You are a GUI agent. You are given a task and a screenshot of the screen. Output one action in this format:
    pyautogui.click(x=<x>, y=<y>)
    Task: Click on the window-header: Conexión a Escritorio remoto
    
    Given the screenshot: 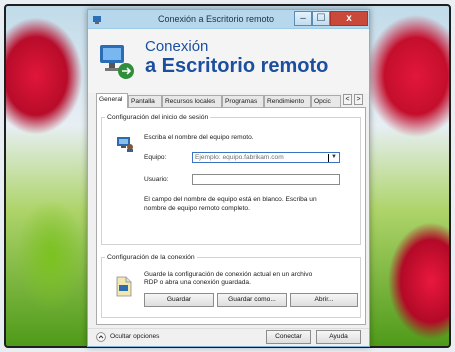 What is the action you would take?
    pyautogui.click(x=228, y=61)
    